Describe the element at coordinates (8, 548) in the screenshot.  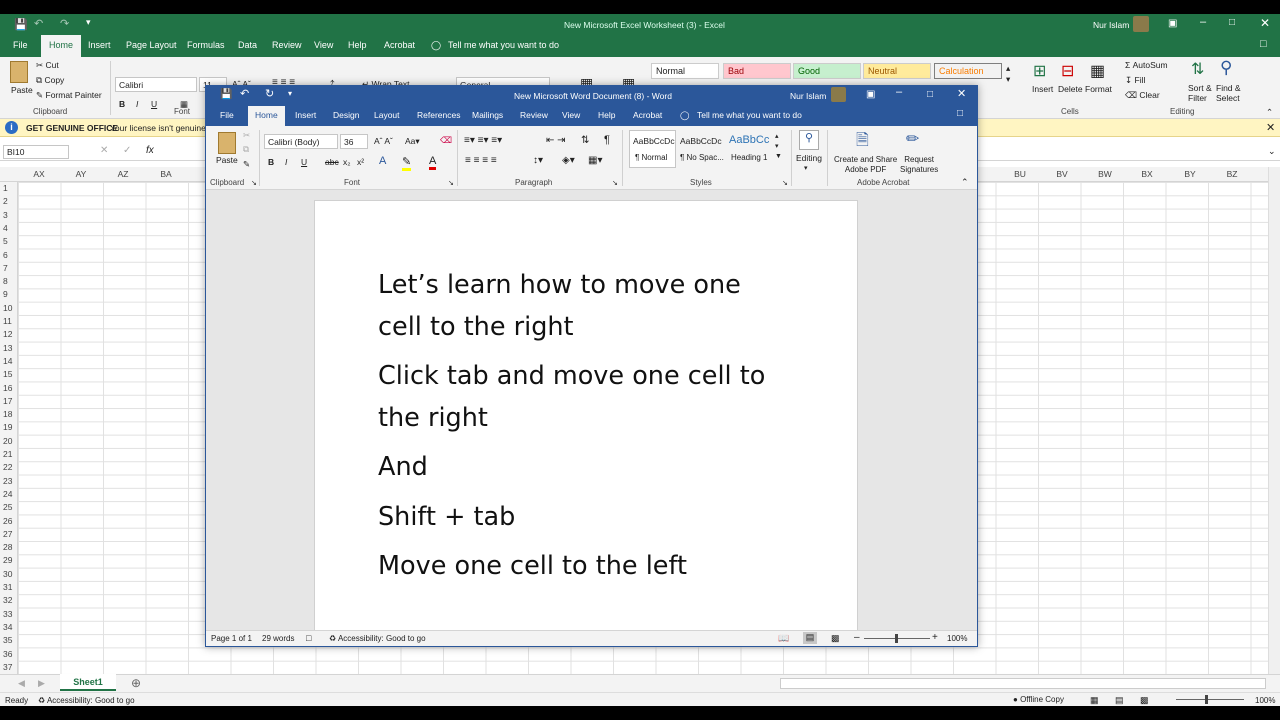
I see `row-header: 28` at that location.